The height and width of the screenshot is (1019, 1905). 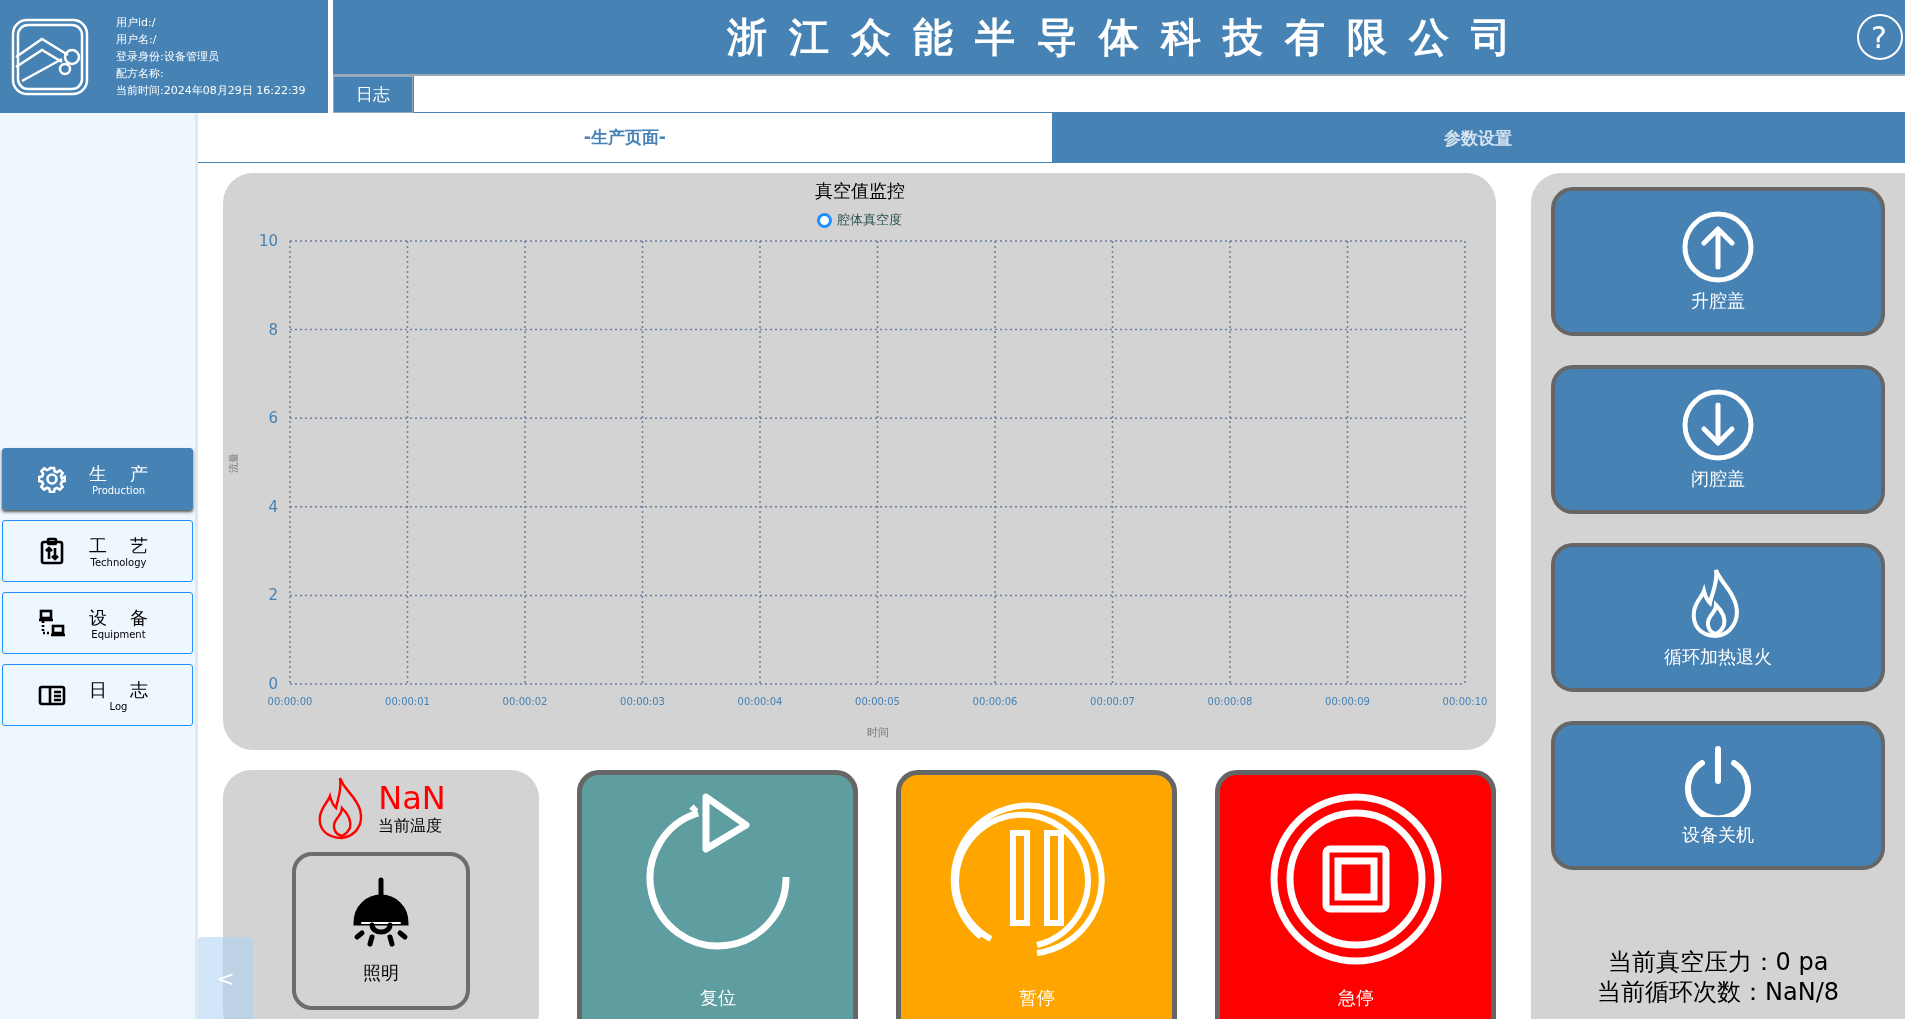 What do you see at coordinates (1355, 894) in the screenshot?
I see `action-button: 急停` at bounding box center [1355, 894].